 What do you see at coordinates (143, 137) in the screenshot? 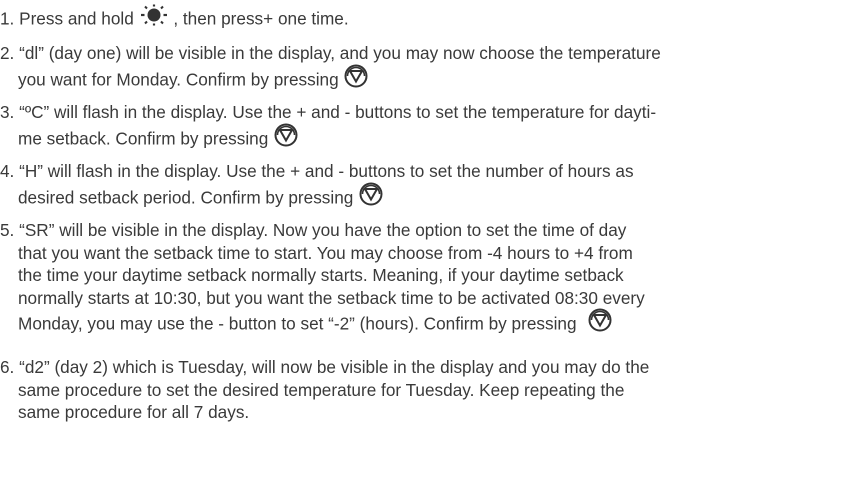
I see `step-3-line-2: me setback. Confirm by pressing` at bounding box center [143, 137].